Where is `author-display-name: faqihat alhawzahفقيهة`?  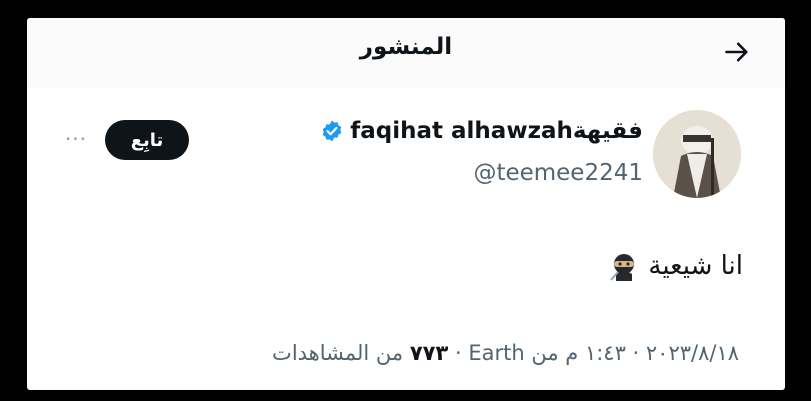
author-display-name: faqihat alhawzahفقيهة is located at coordinates (496, 131).